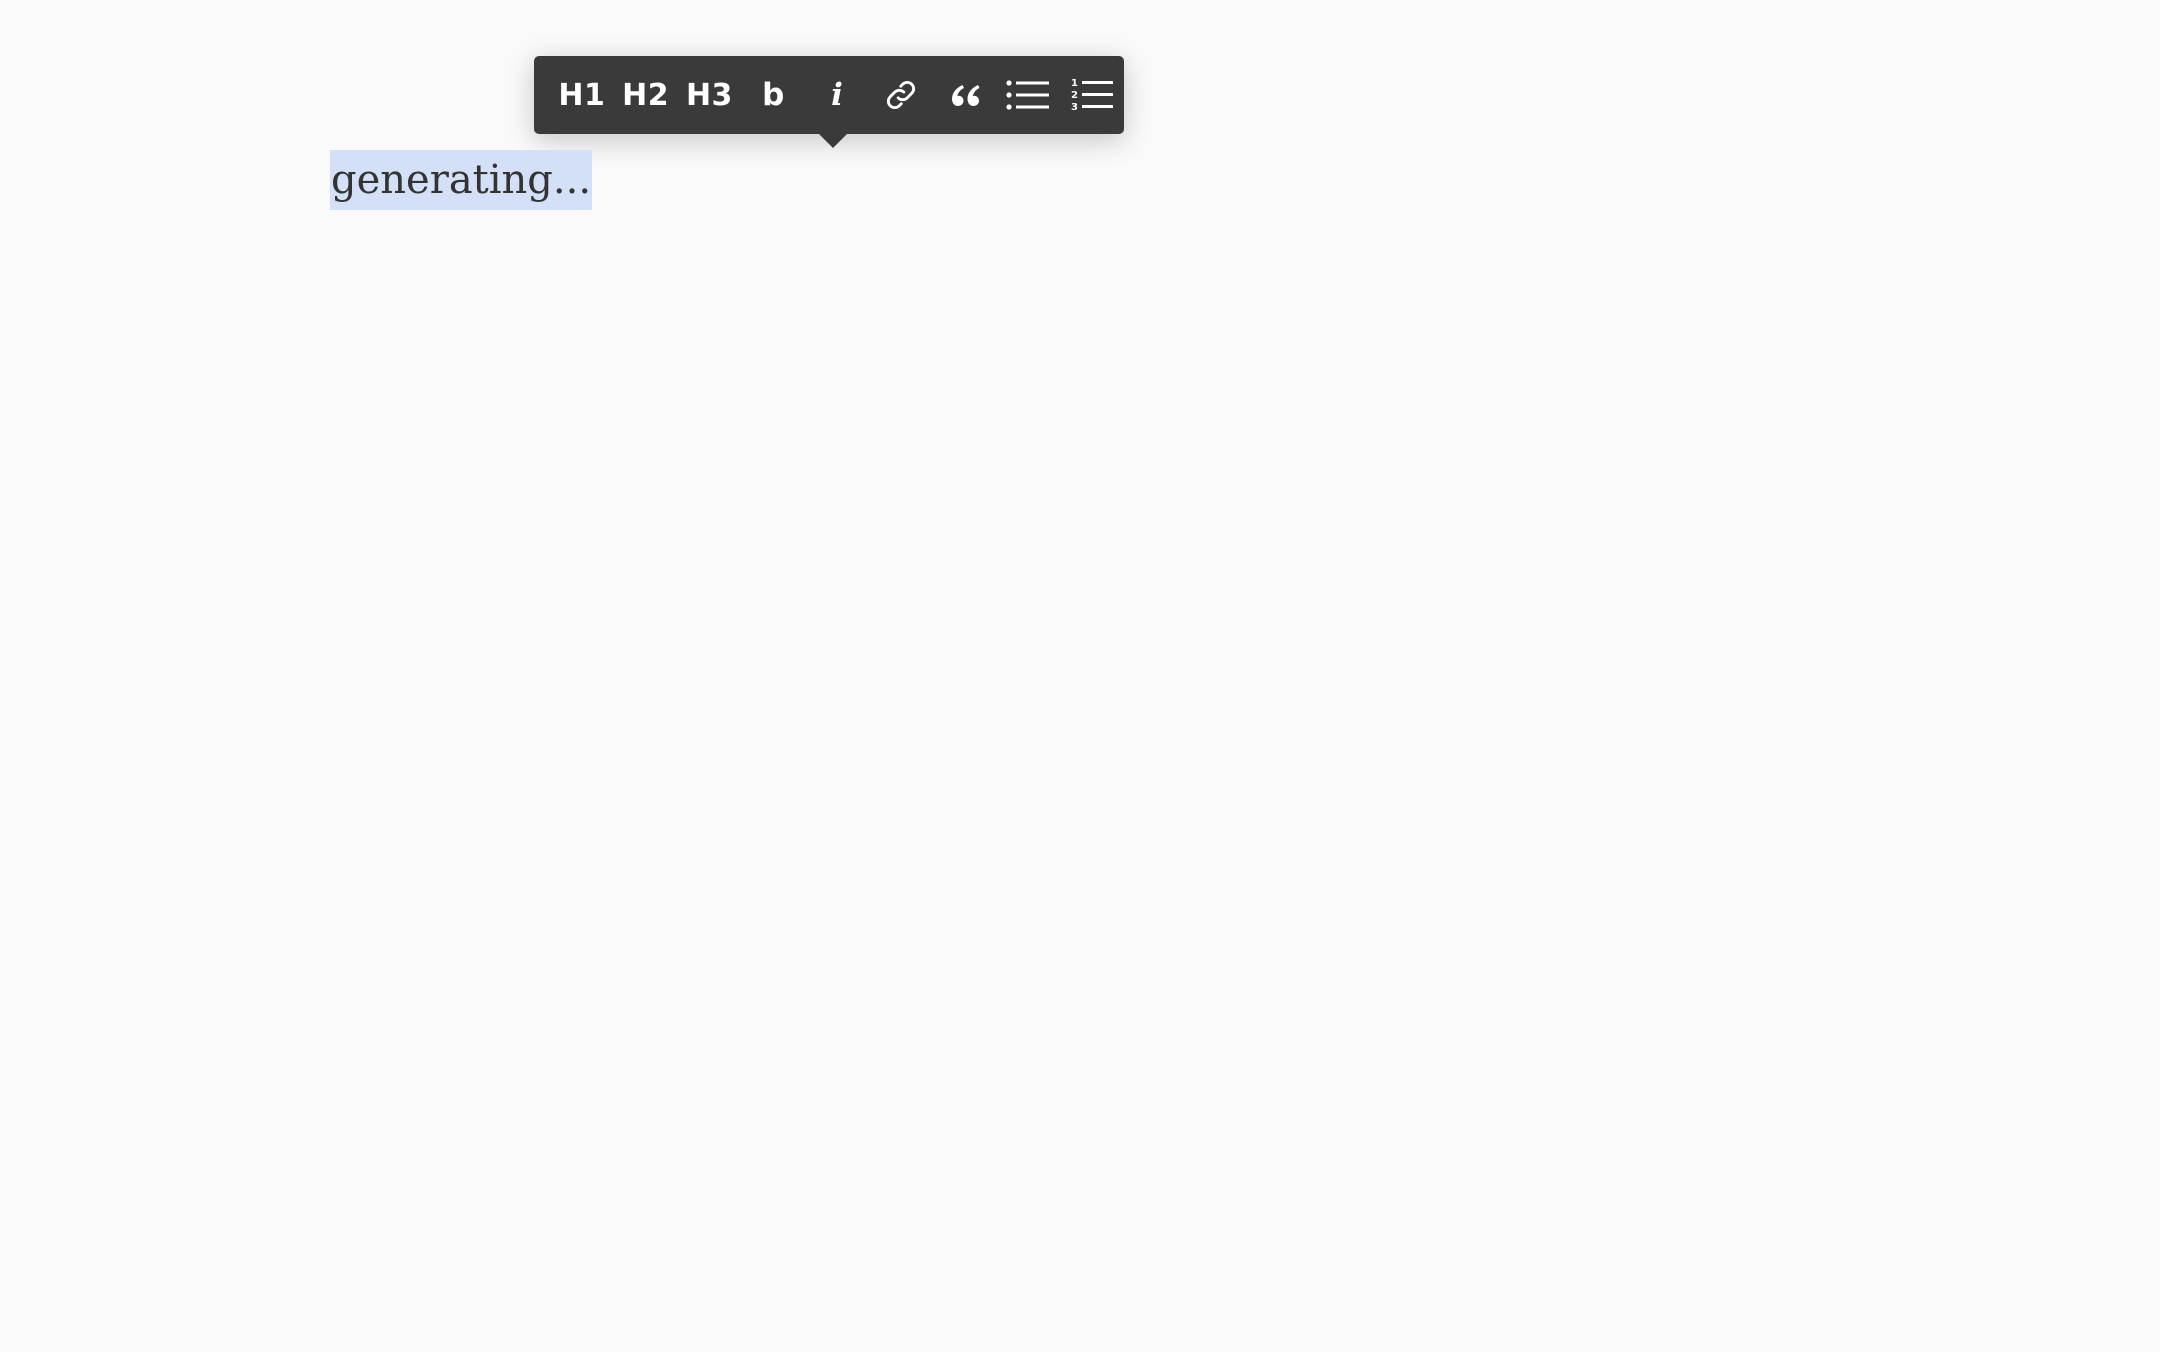  Describe the element at coordinates (646, 95) in the screenshot. I see `h2-button: H2` at that location.